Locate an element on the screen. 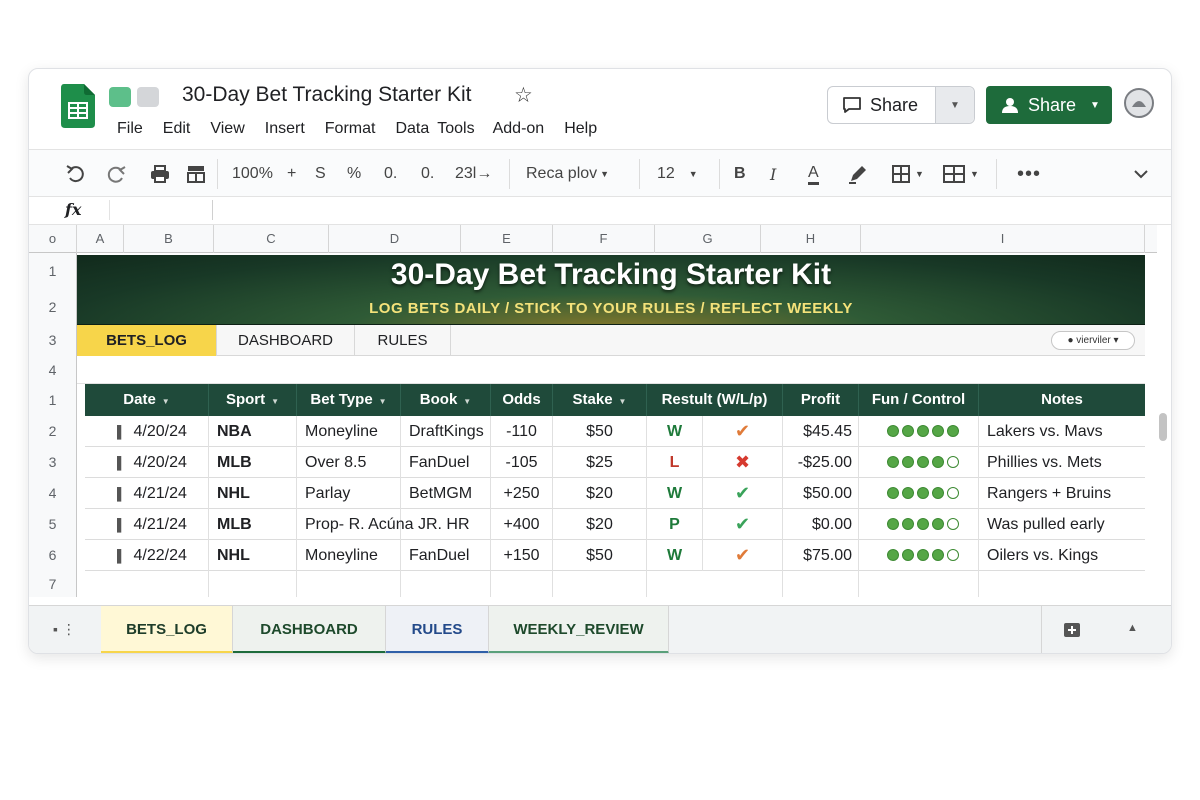 This screenshot has width=1200, height=800. chevron-down-icon: ▼ is located at coordinates (1095, 105).